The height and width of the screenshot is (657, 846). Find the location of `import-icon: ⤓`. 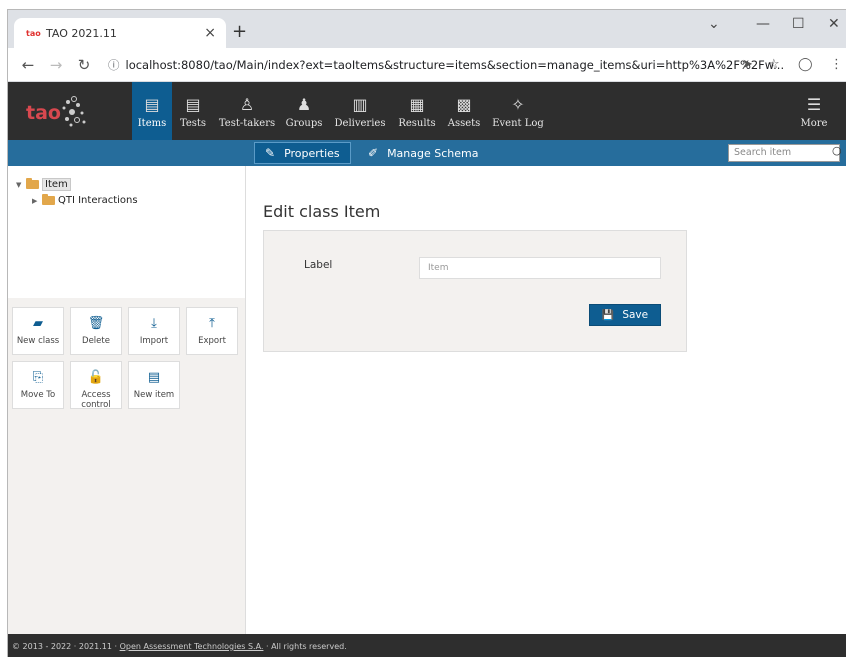

import-icon: ⤓ is located at coordinates (154, 323).